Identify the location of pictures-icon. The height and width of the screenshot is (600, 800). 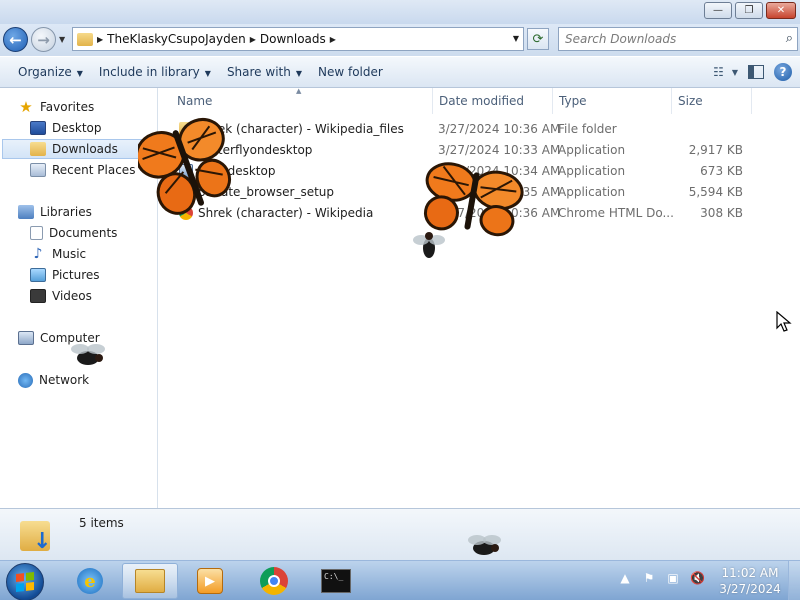
(38, 275).